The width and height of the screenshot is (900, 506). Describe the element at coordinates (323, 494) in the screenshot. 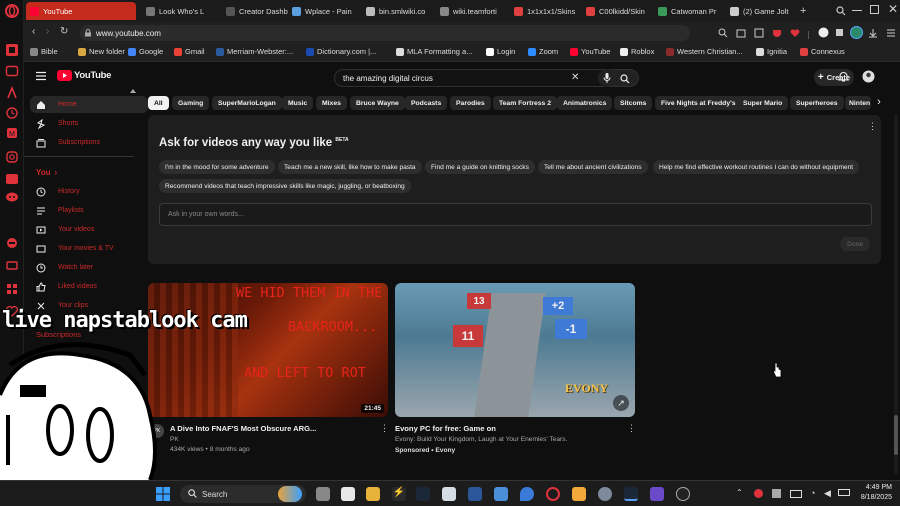

I see `task-view-icon` at that location.